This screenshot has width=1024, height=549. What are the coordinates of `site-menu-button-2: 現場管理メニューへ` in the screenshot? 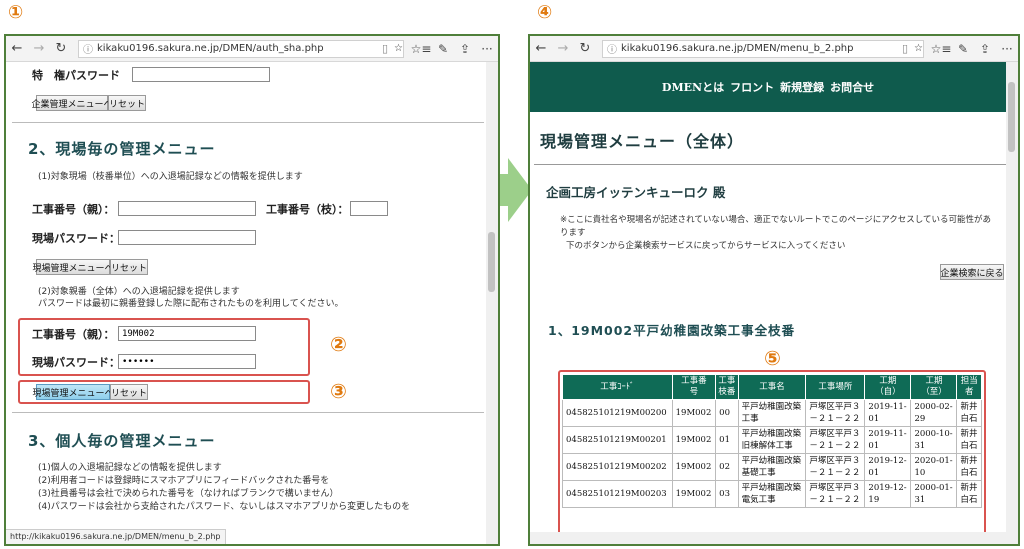 It's located at (73, 392).